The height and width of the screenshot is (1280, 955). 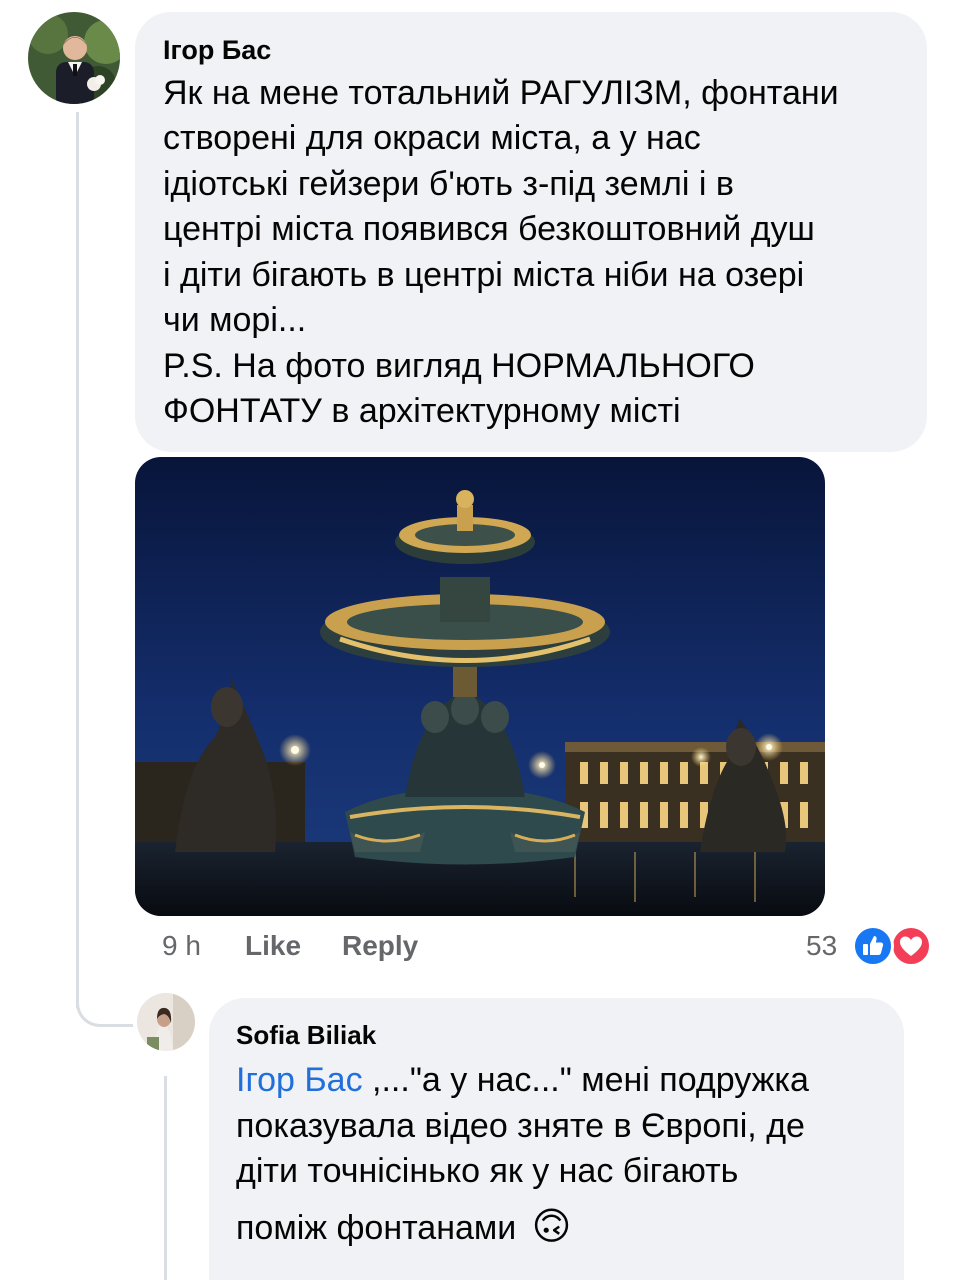 What do you see at coordinates (873, 946) in the screenshot?
I see `like-icon` at bounding box center [873, 946].